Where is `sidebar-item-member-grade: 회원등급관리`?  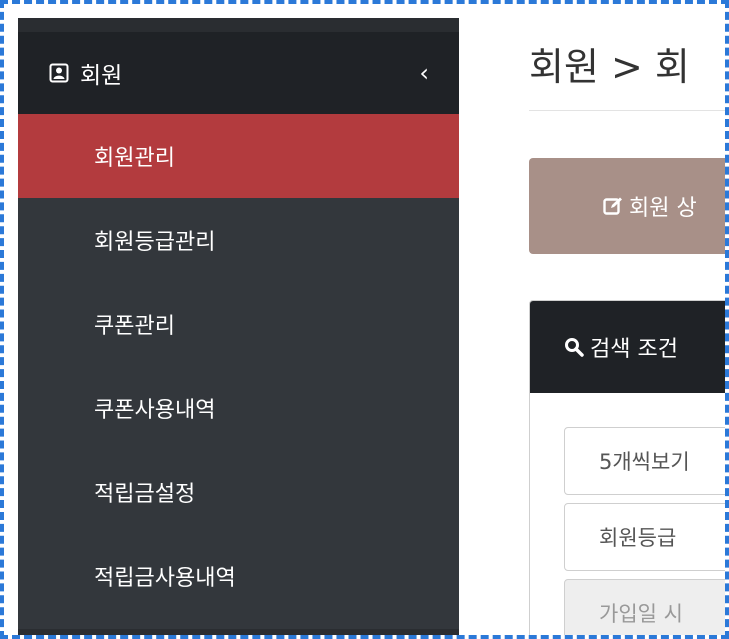
sidebar-item-member-grade: 회원등급관리 is located at coordinates (238, 240).